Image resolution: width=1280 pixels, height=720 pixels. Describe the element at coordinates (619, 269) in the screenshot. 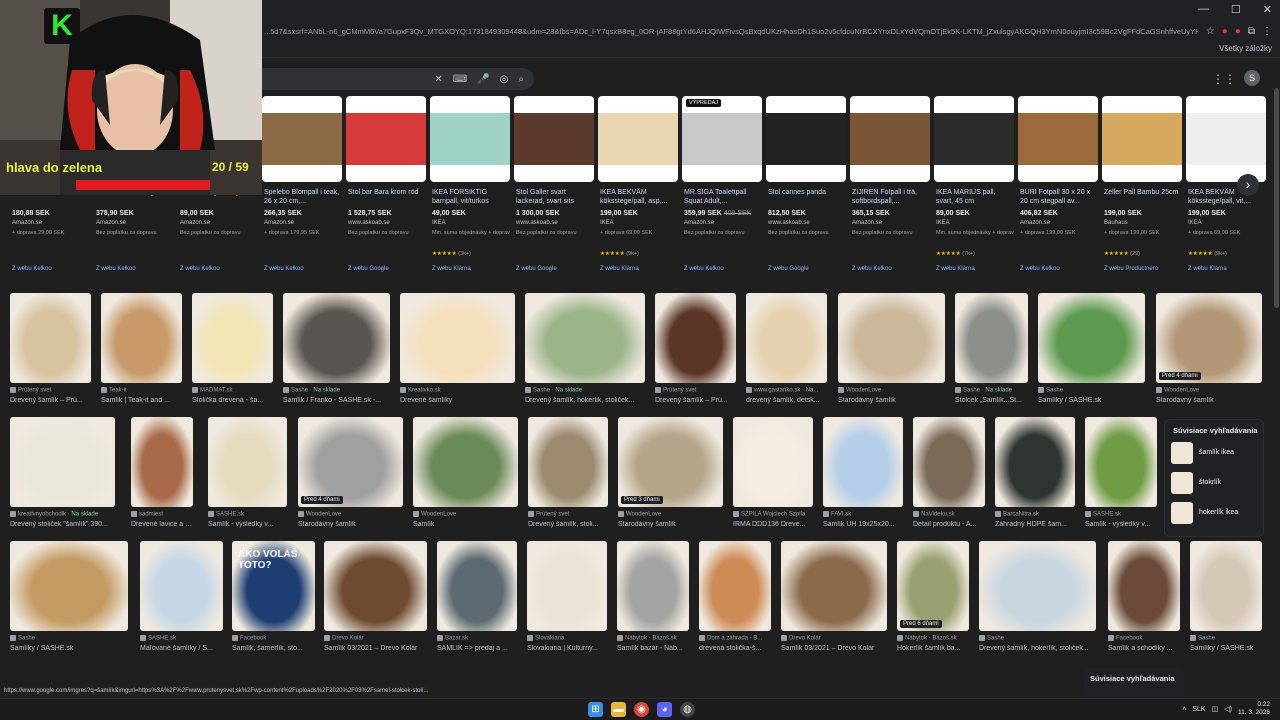

I see `merchant-link: Z webu Klarna` at that location.